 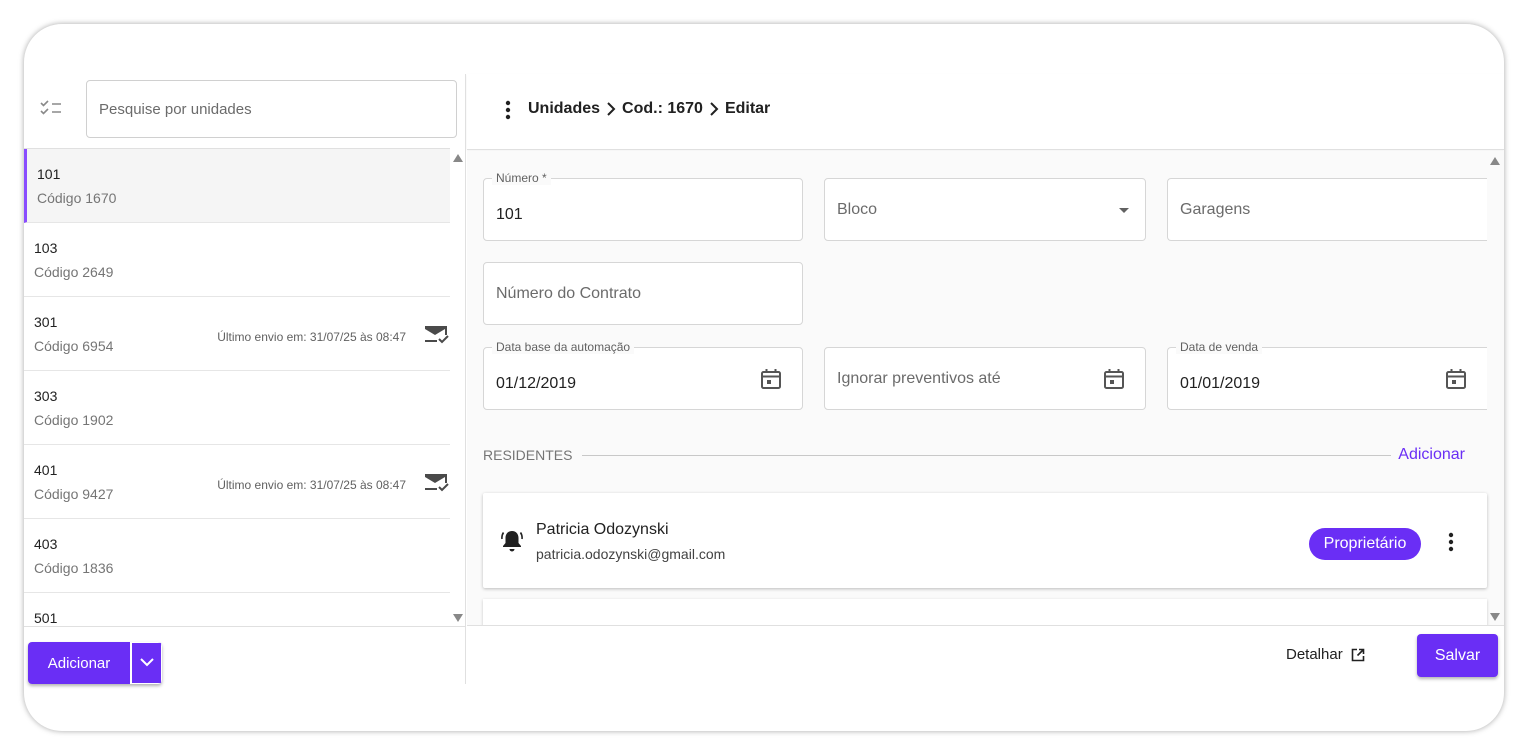 I want to click on dropdown-arrow-icon, so click(x=1124, y=210).